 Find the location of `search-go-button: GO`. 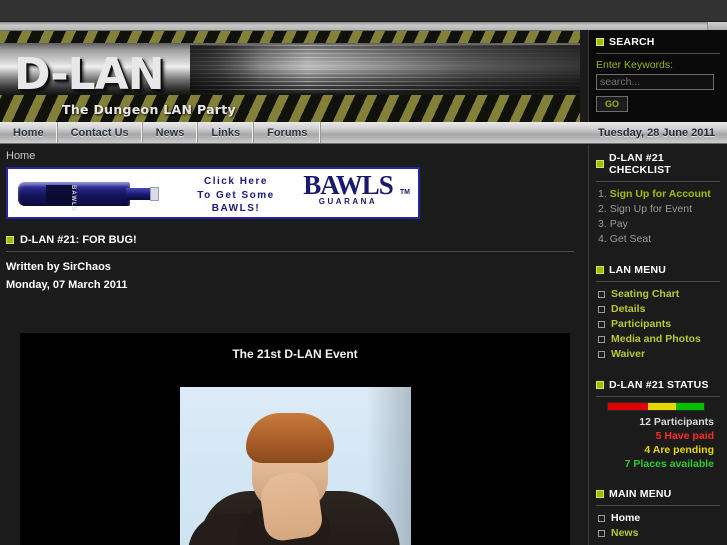

search-go-button: GO is located at coordinates (612, 104).